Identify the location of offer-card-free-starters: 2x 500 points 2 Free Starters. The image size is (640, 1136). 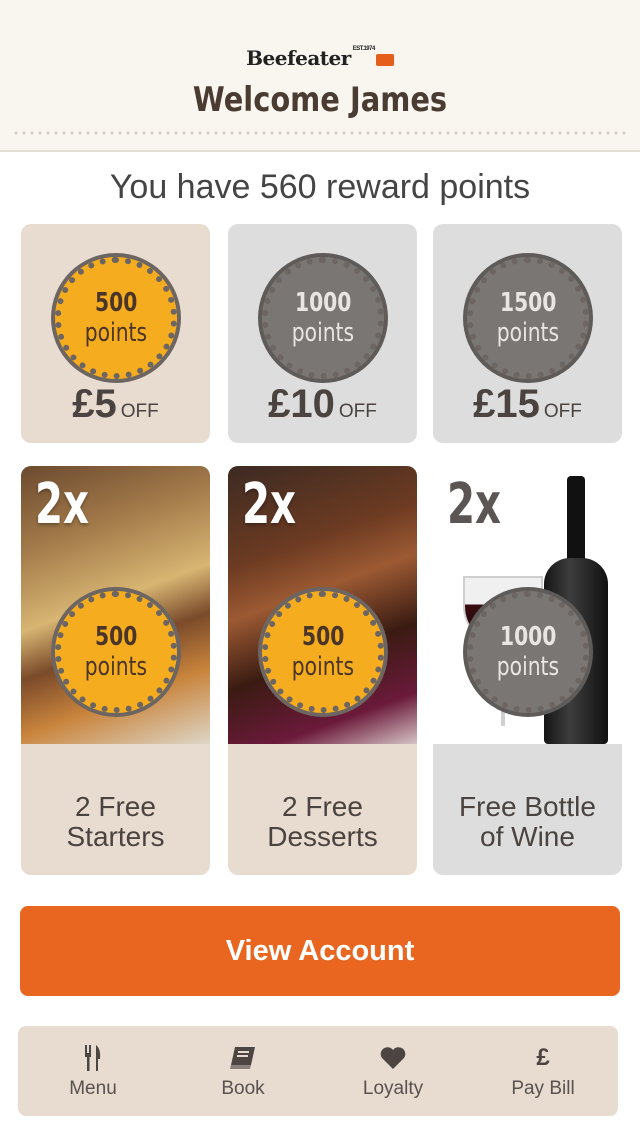
(115, 670).